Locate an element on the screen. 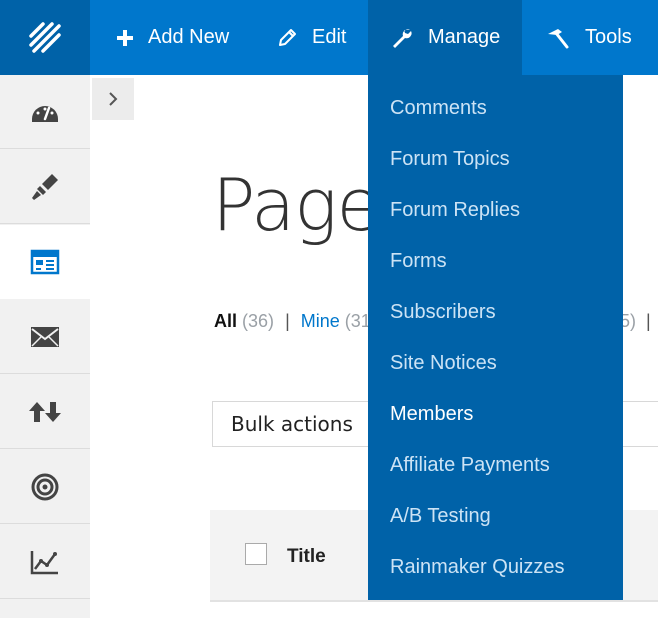  hammer-icon is located at coordinates (558, 38).